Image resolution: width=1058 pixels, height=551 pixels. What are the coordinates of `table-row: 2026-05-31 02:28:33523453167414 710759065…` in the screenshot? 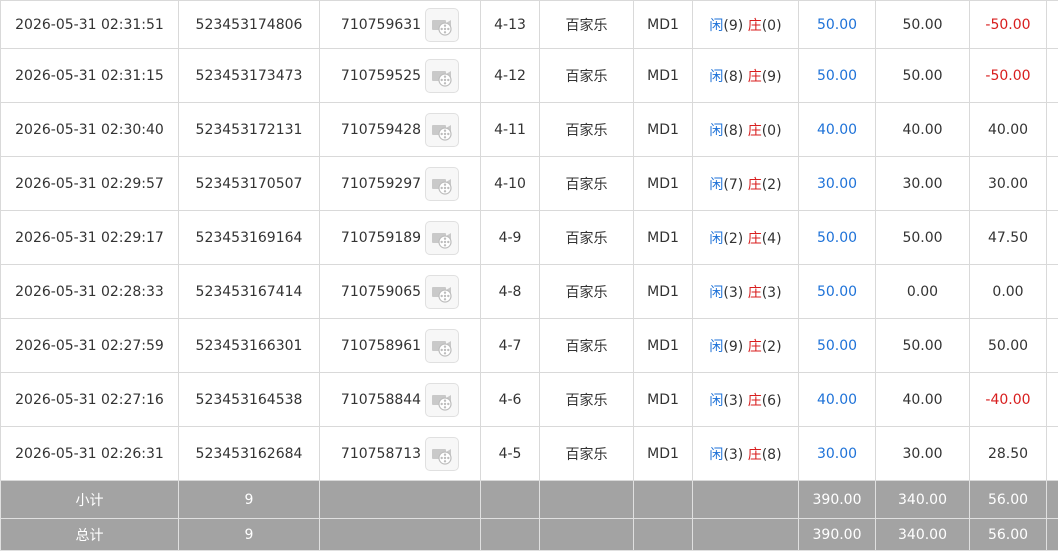 It's located at (529, 292).